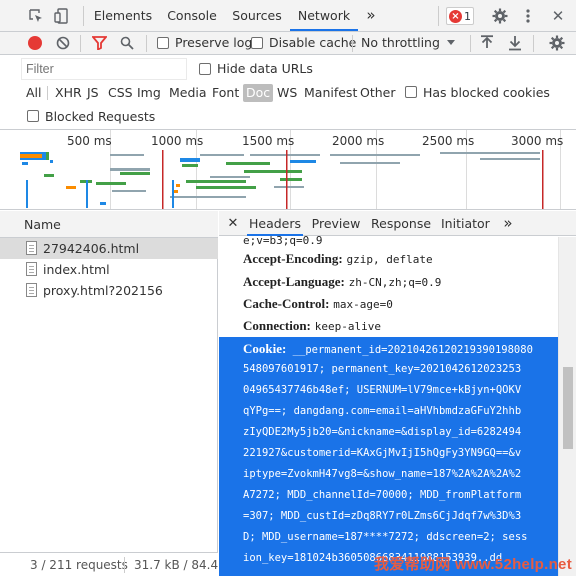  What do you see at coordinates (411, 92) in the screenshot?
I see `has-blocked-cookies-checkbox` at bounding box center [411, 92].